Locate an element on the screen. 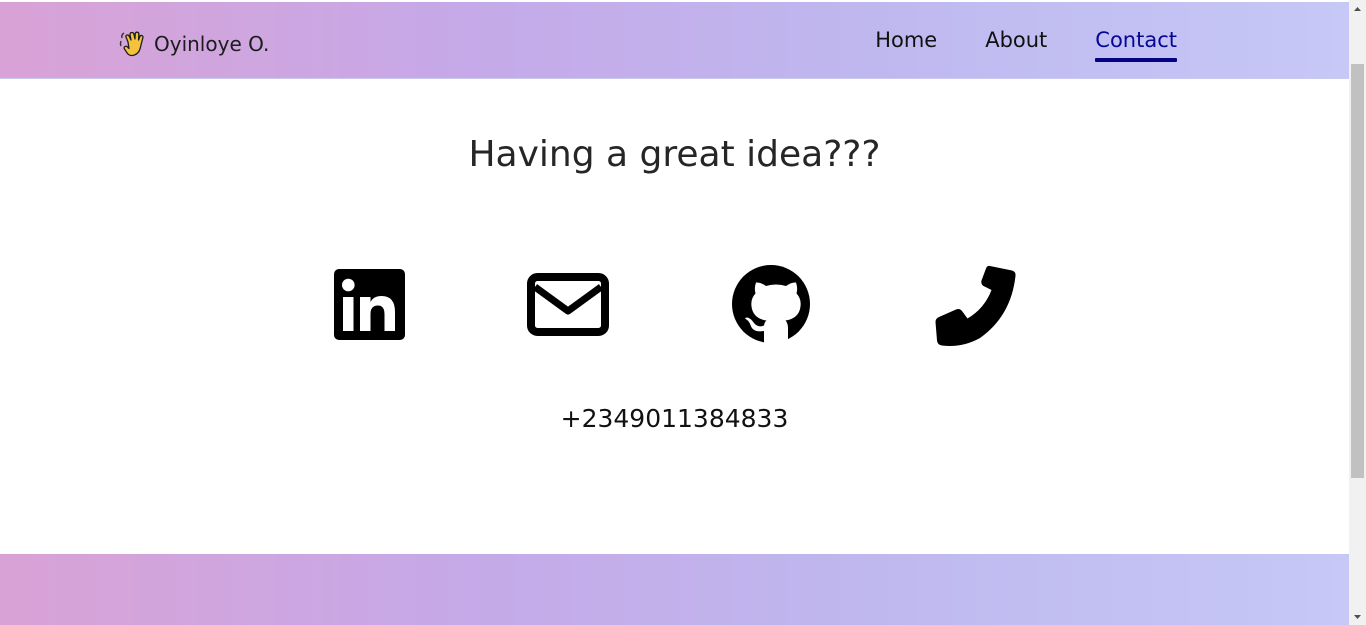 The width and height of the screenshot is (1366, 625). nav-contact: Contact is located at coordinates (1136, 45).